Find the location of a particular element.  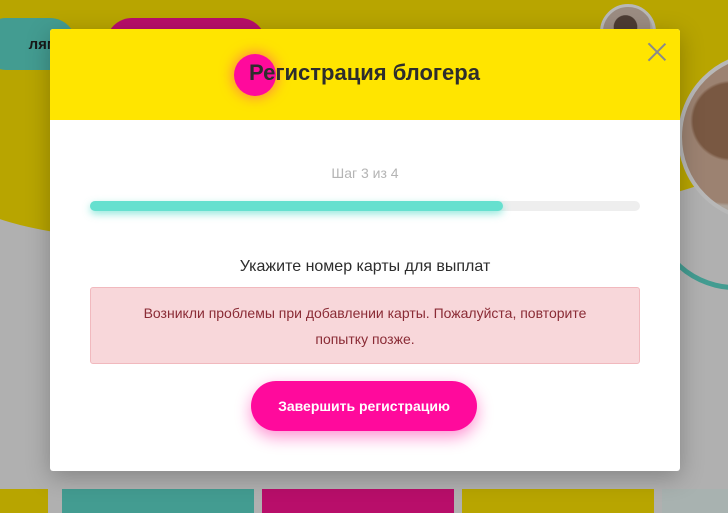

modal-title: Регистрация блогера is located at coordinates (364, 72).